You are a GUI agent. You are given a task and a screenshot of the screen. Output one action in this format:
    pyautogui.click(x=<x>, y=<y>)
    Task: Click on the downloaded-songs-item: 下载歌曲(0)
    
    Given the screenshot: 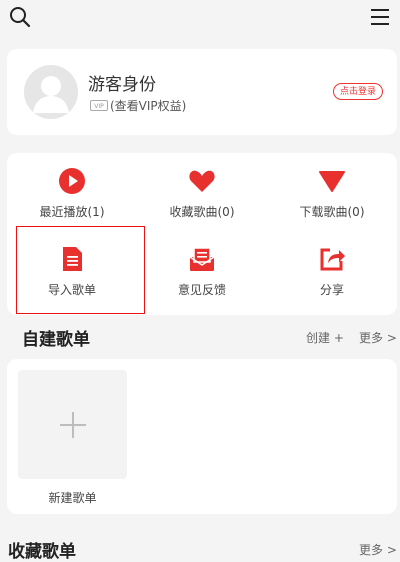 What is the action you would take?
    pyautogui.click(x=332, y=191)
    